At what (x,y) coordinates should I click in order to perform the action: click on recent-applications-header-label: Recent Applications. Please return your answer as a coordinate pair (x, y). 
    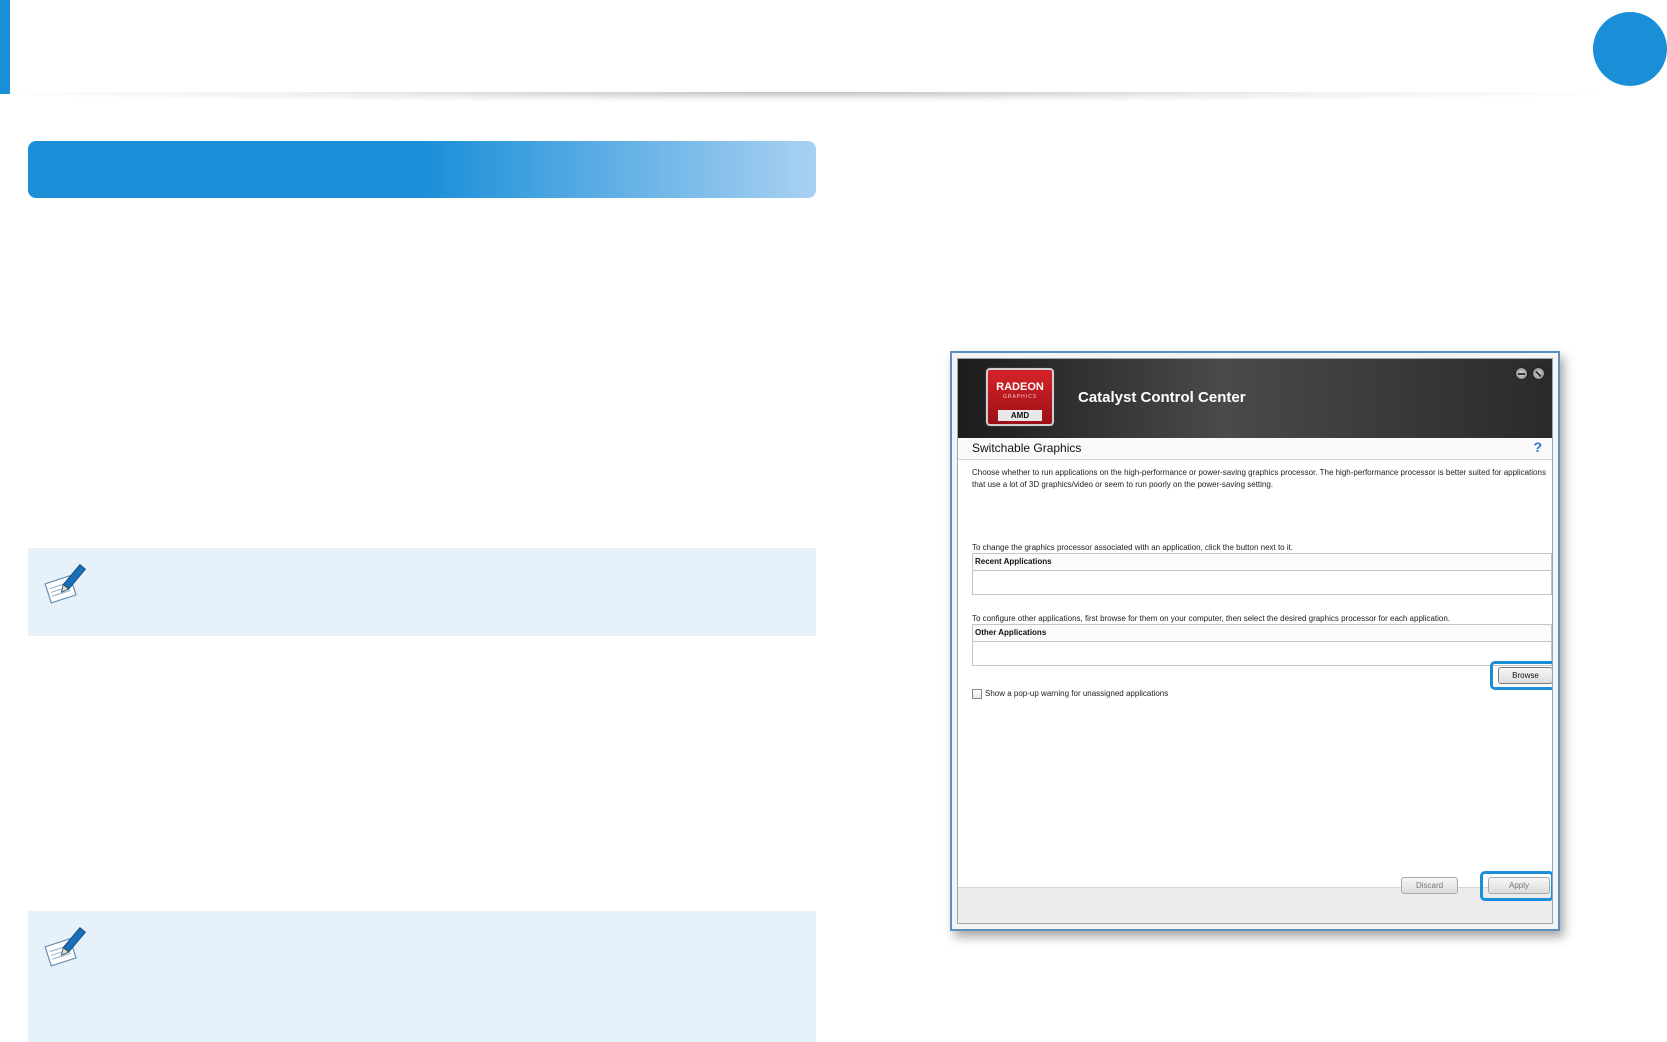
    Looking at the image, I should click on (1013, 561).